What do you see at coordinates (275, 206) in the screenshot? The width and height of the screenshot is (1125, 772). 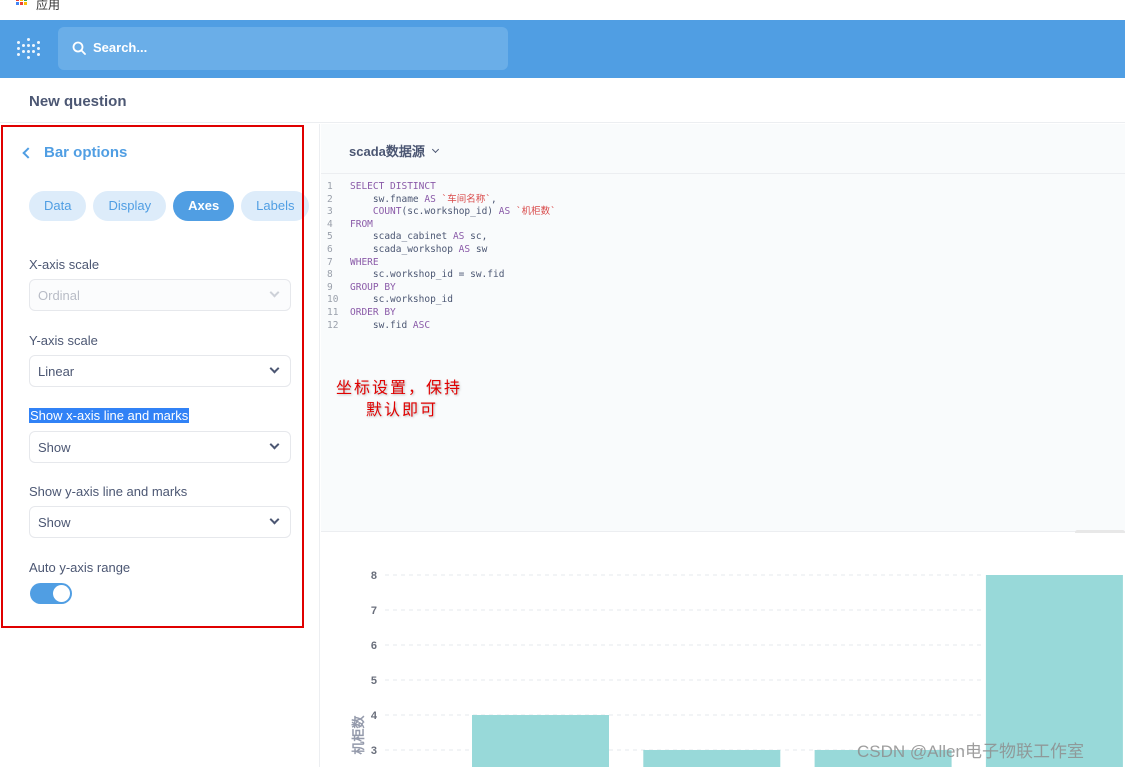 I see `tab-labels: Labels` at bounding box center [275, 206].